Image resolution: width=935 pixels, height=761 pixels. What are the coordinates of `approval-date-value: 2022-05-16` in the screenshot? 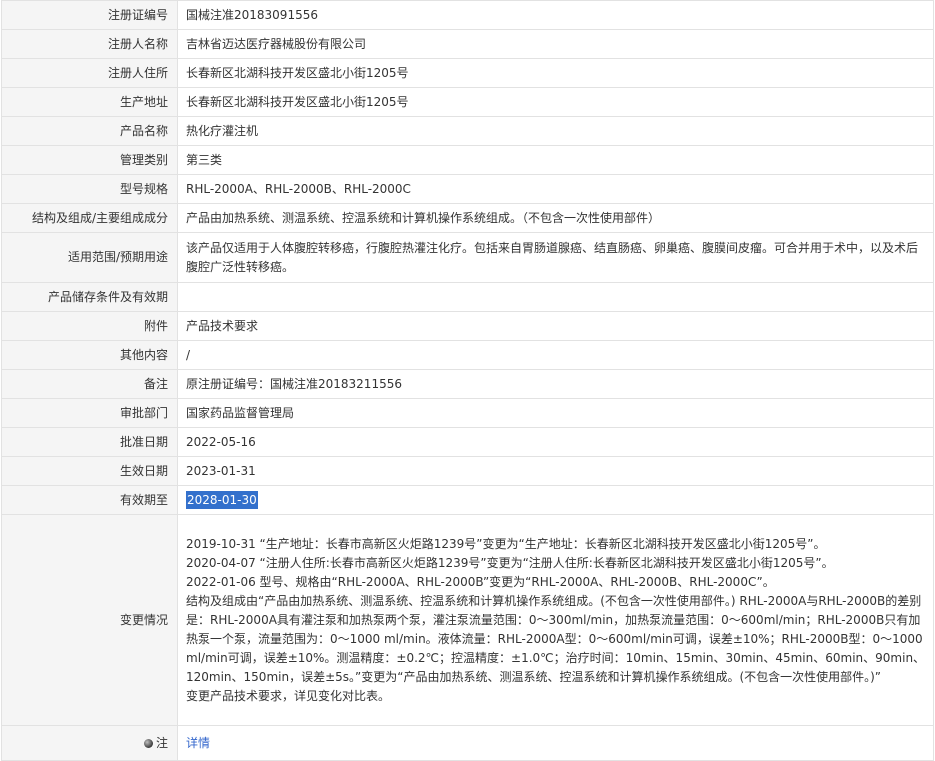 It's located at (555, 442).